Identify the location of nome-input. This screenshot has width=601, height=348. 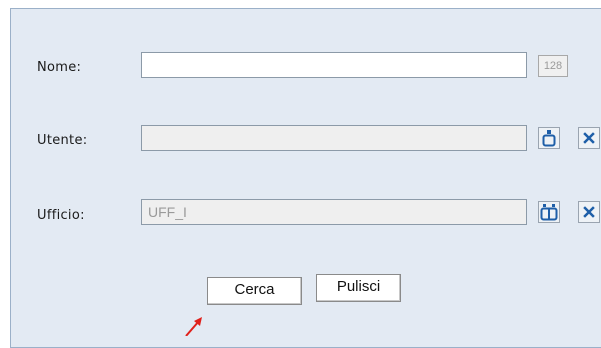
(334, 65).